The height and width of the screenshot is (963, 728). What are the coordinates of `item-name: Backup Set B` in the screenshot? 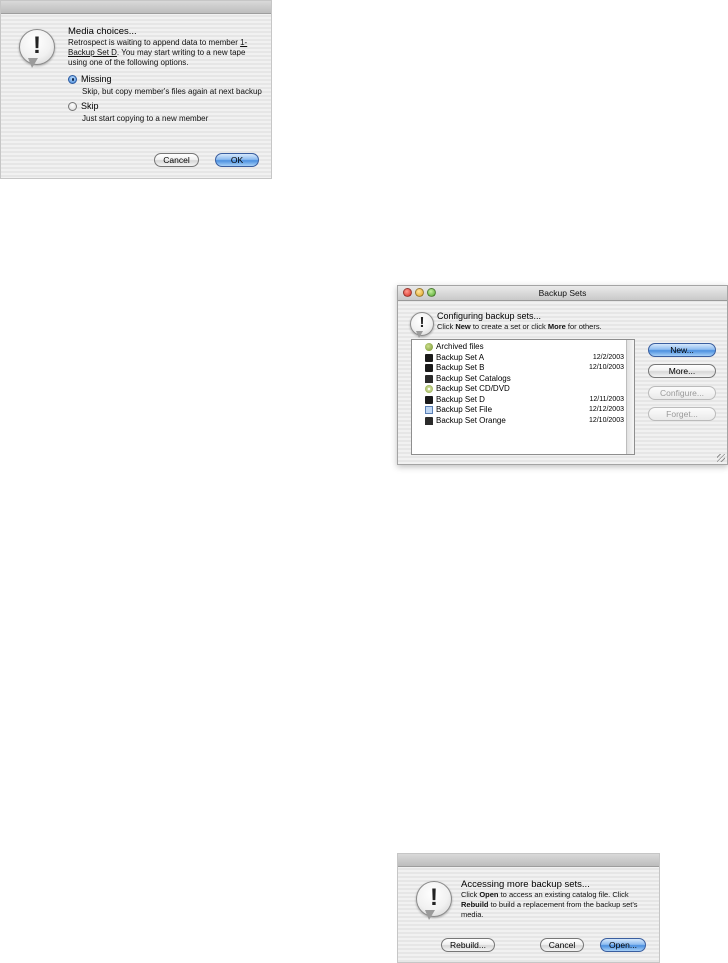 It's located at (460, 367).